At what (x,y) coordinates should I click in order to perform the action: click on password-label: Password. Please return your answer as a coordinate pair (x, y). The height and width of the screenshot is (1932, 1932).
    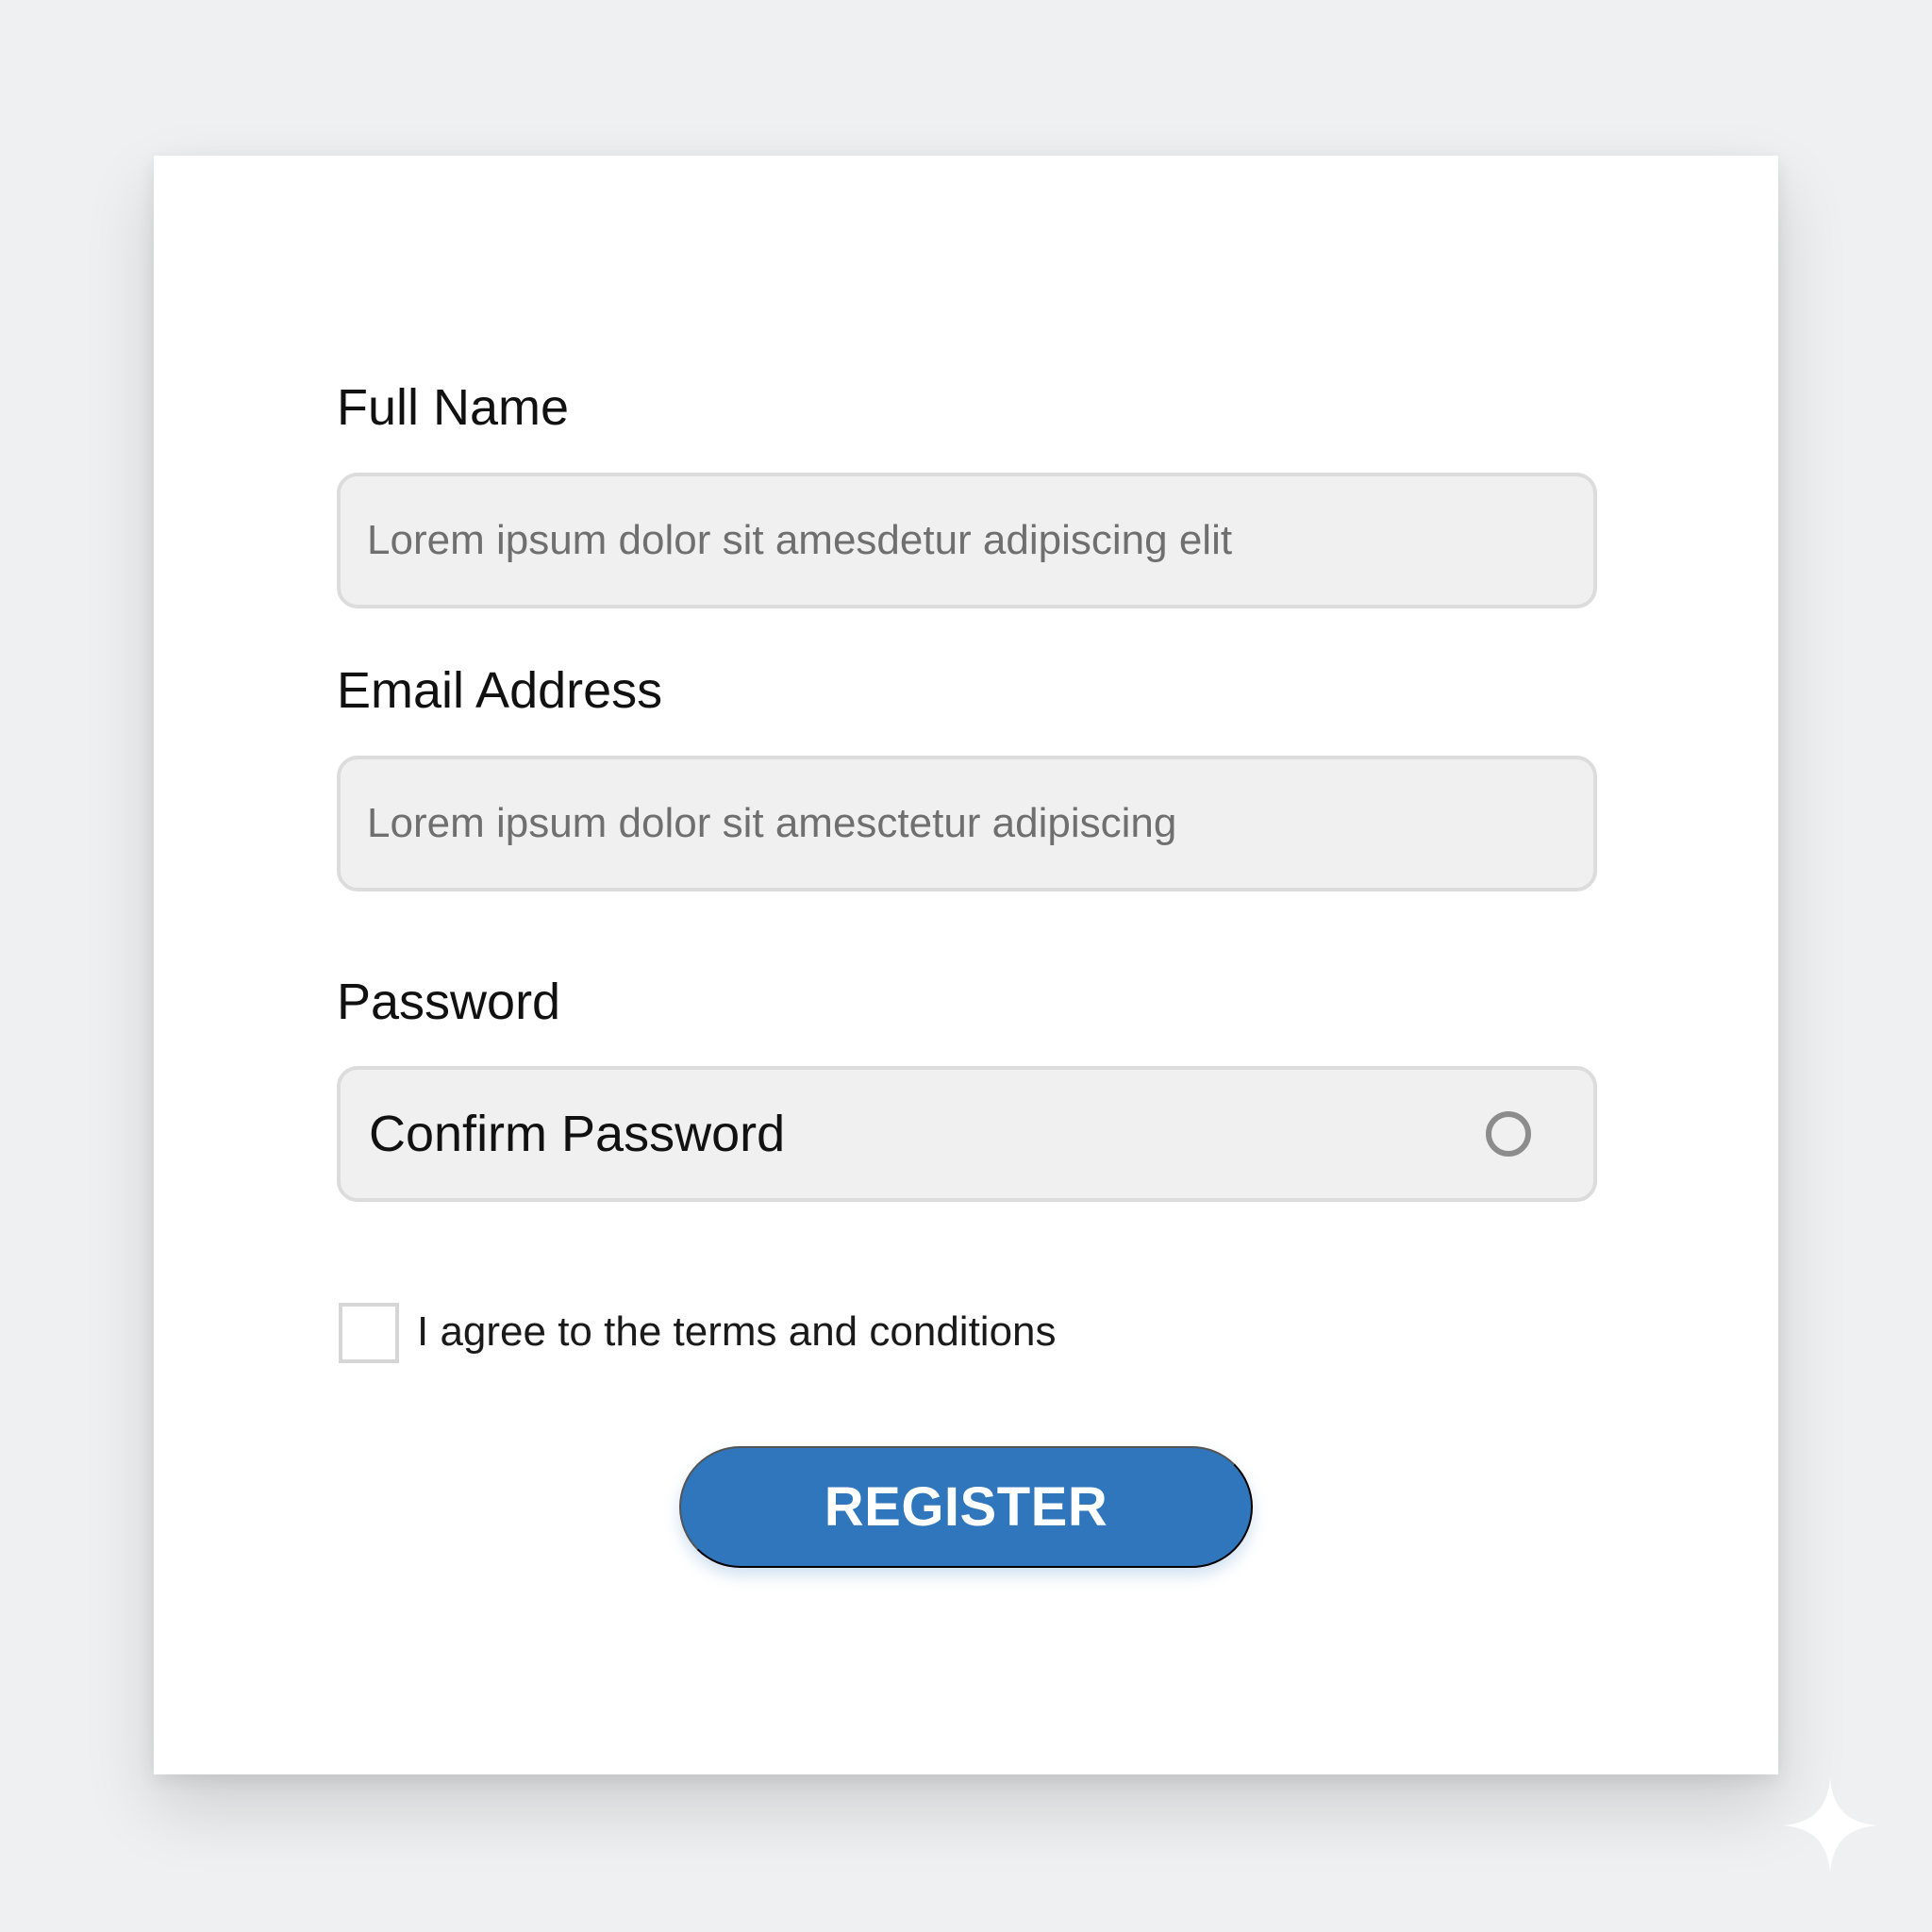
    Looking at the image, I should click on (449, 1002).